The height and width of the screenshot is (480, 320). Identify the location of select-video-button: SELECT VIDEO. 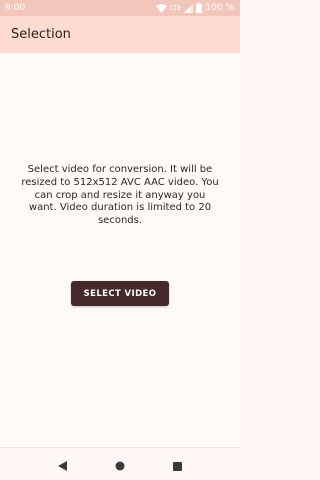
(120, 293).